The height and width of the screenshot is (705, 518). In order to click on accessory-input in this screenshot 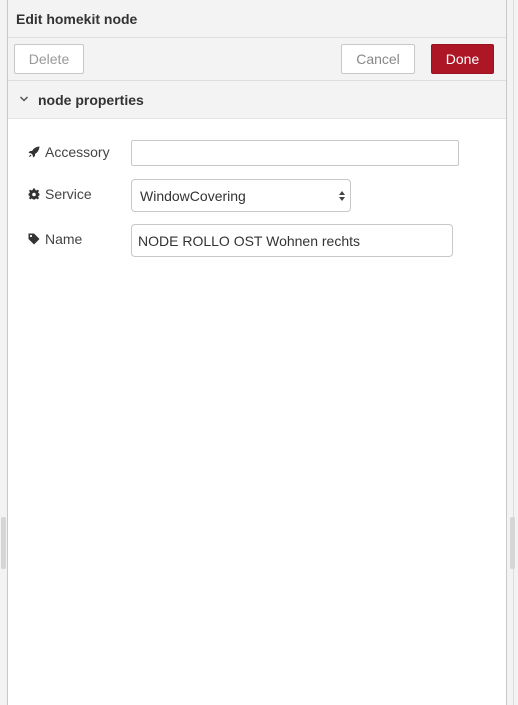, I will do `click(295, 153)`.